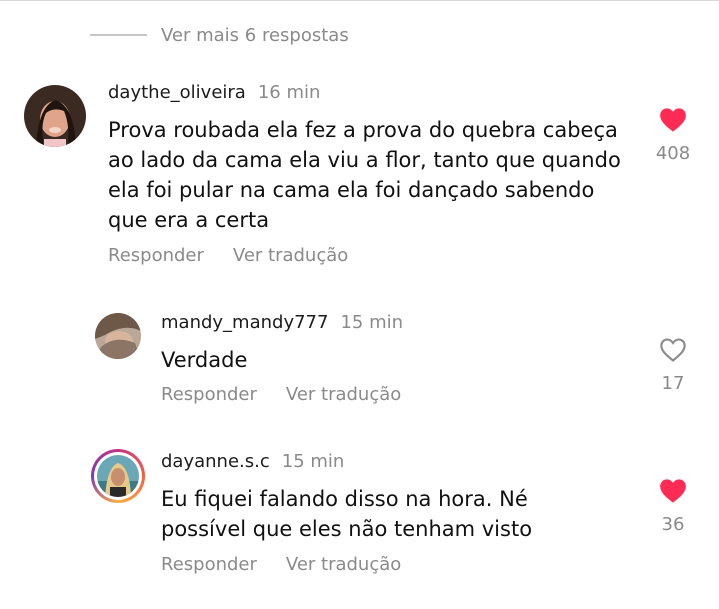  What do you see at coordinates (673, 153) in the screenshot?
I see `like-count: 408` at bounding box center [673, 153].